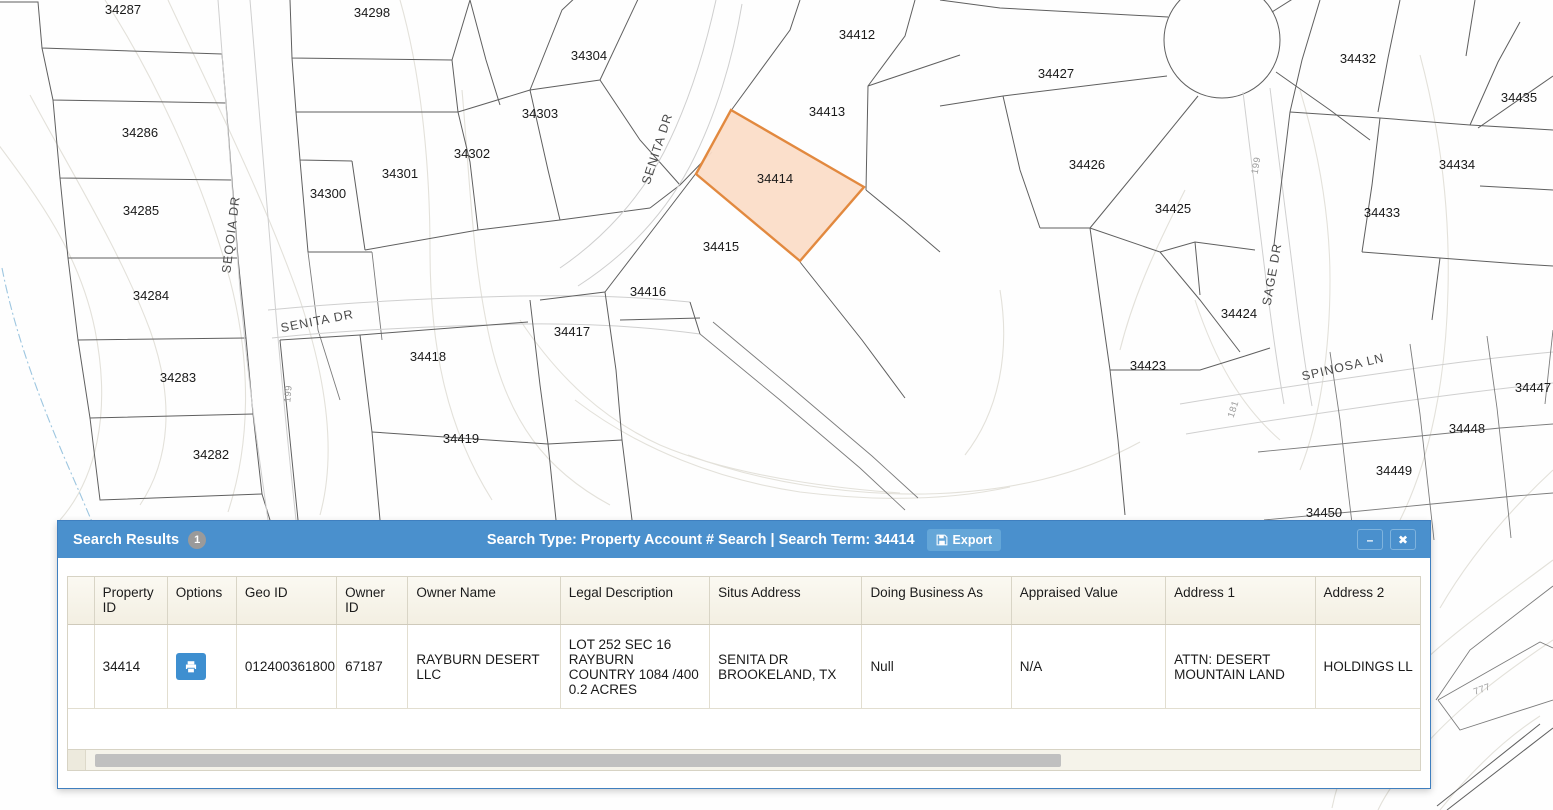  Describe the element at coordinates (635, 601) in the screenshot. I see `column-header-legal-description: Legal Description` at that location.